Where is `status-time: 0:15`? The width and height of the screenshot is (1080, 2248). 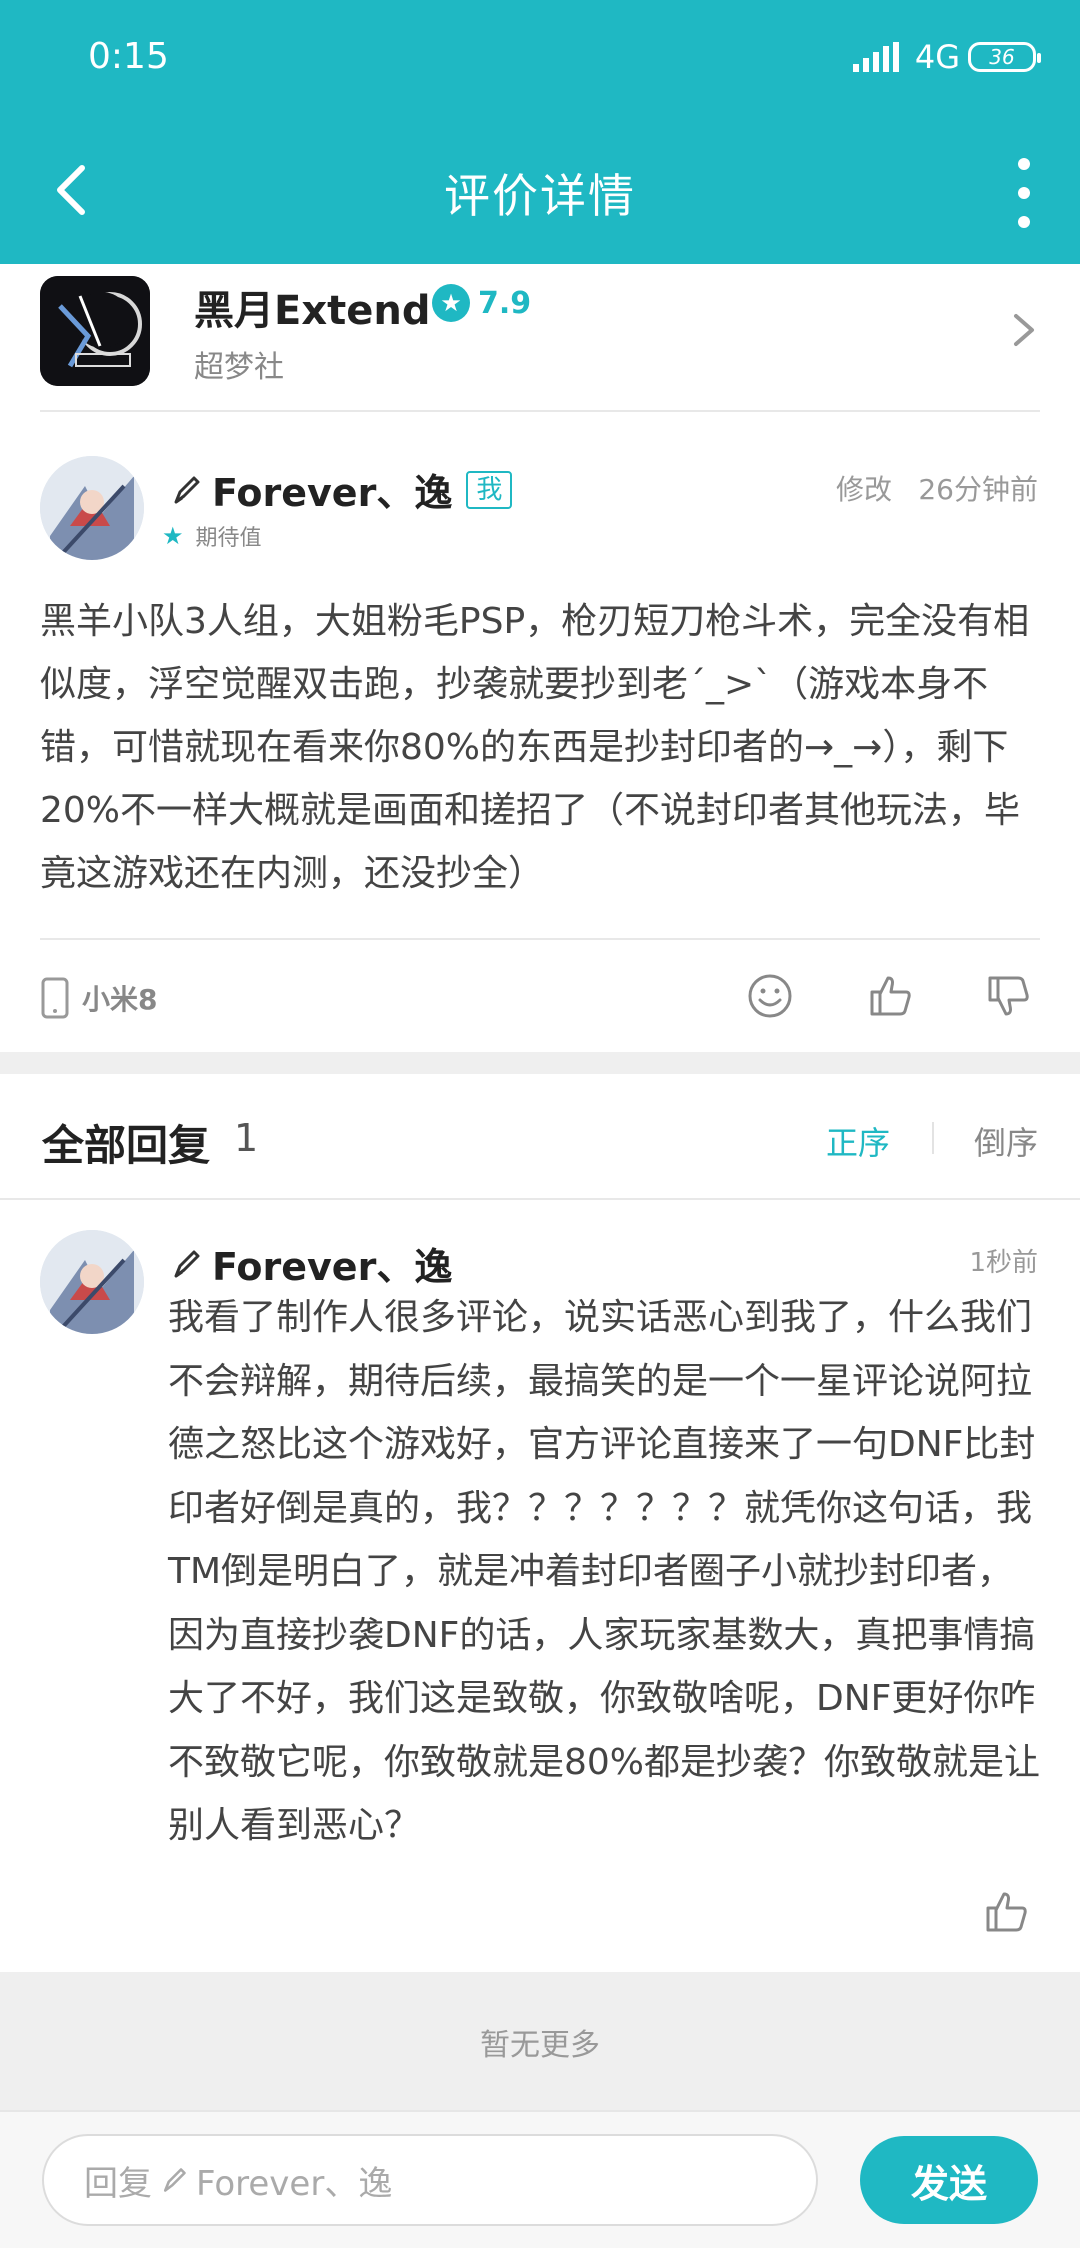
status-time: 0:15 is located at coordinates (128, 56).